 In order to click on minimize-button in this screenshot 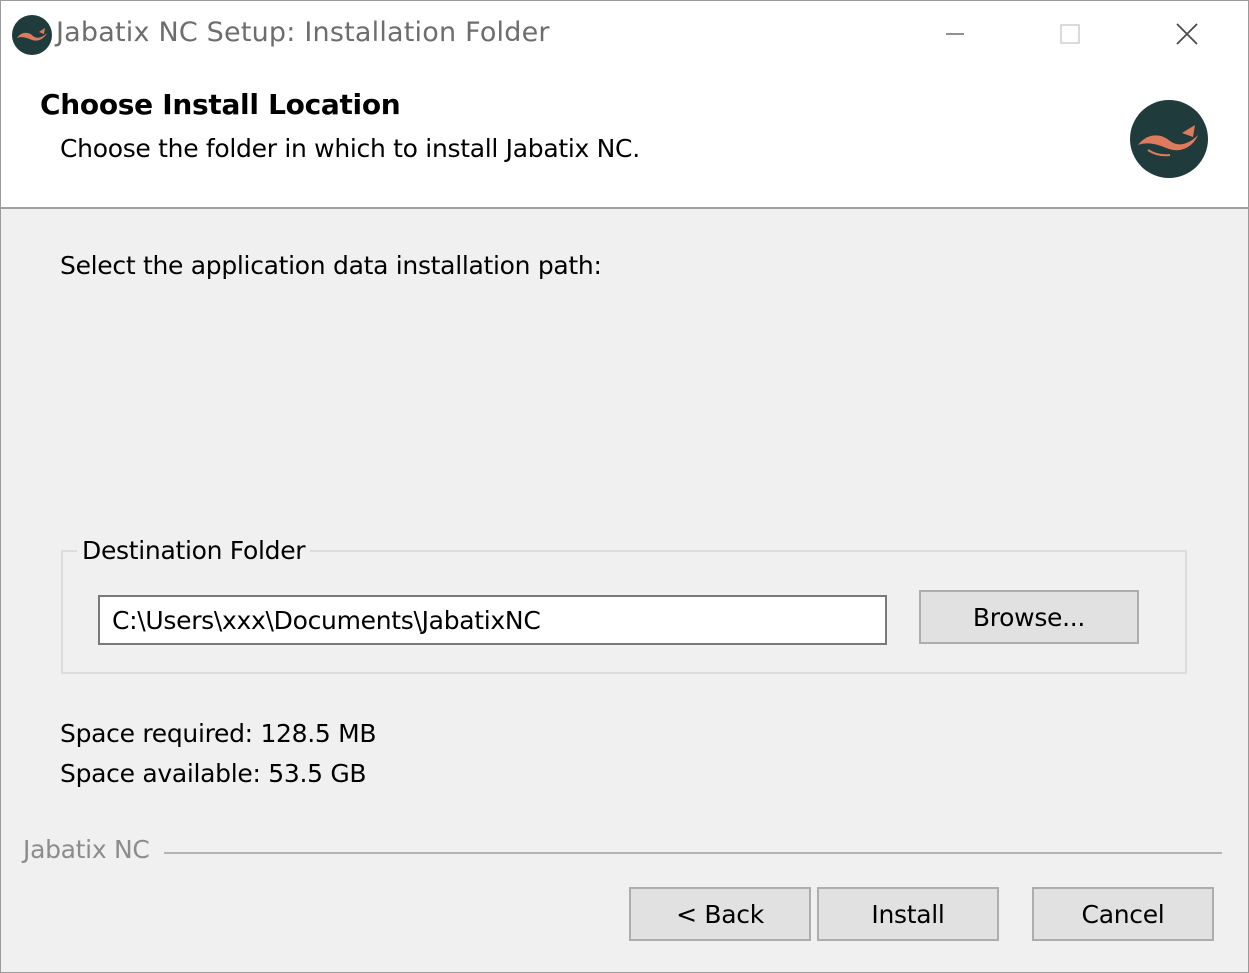, I will do `click(955, 34)`.